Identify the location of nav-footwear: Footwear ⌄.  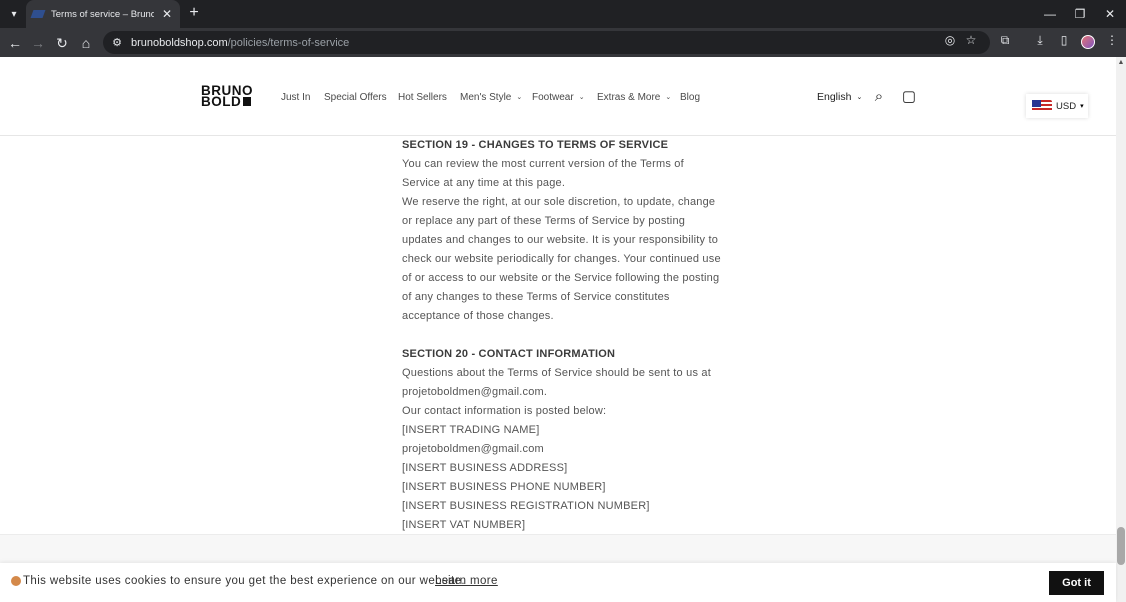
(558, 97).